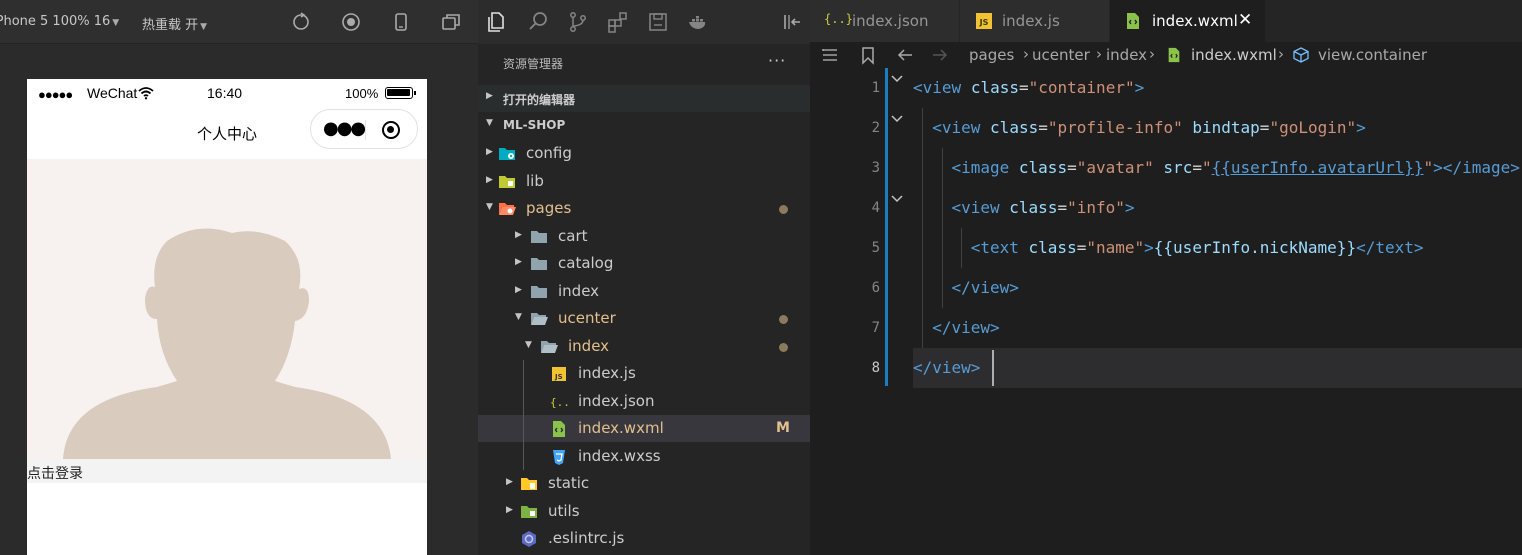  I want to click on device-selector: iPhone 5 100% 16 ▼, so click(59, 21).